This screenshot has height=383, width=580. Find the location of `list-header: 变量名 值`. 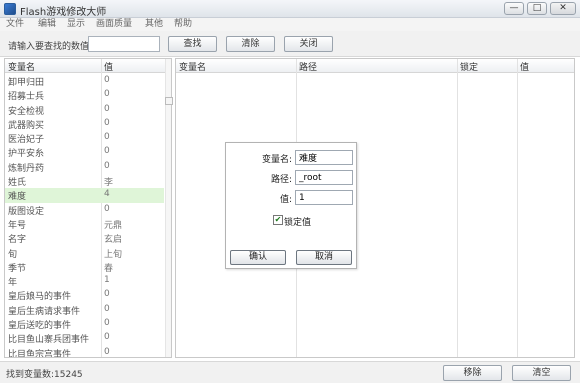

list-header: 变量名 值 is located at coordinates (88, 66).